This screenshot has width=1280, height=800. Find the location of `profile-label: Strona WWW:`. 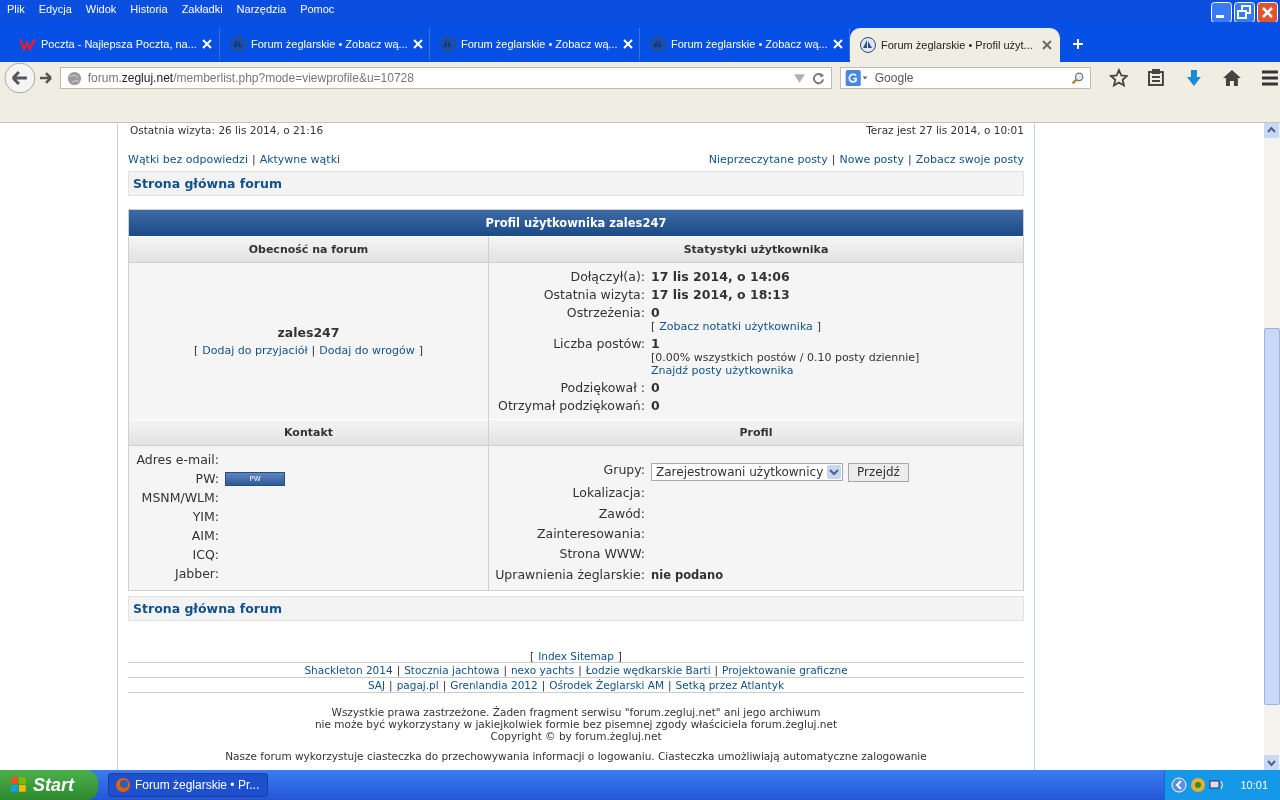

profile-label: Strona WWW: is located at coordinates (601, 555).